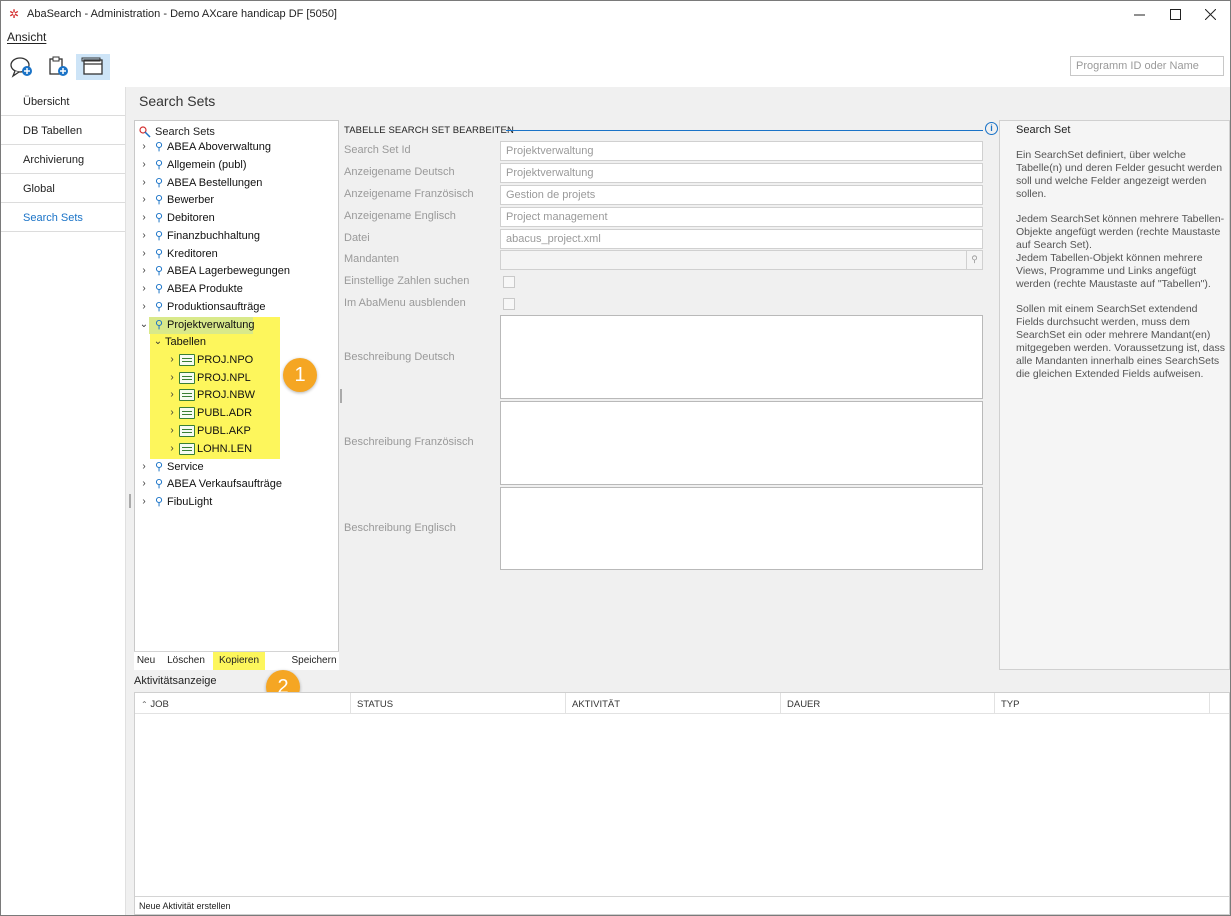 This screenshot has height=916, width=1231. Describe the element at coordinates (174, 501) in the screenshot. I see `tree-item: › ⚲ FibuLight` at that location.